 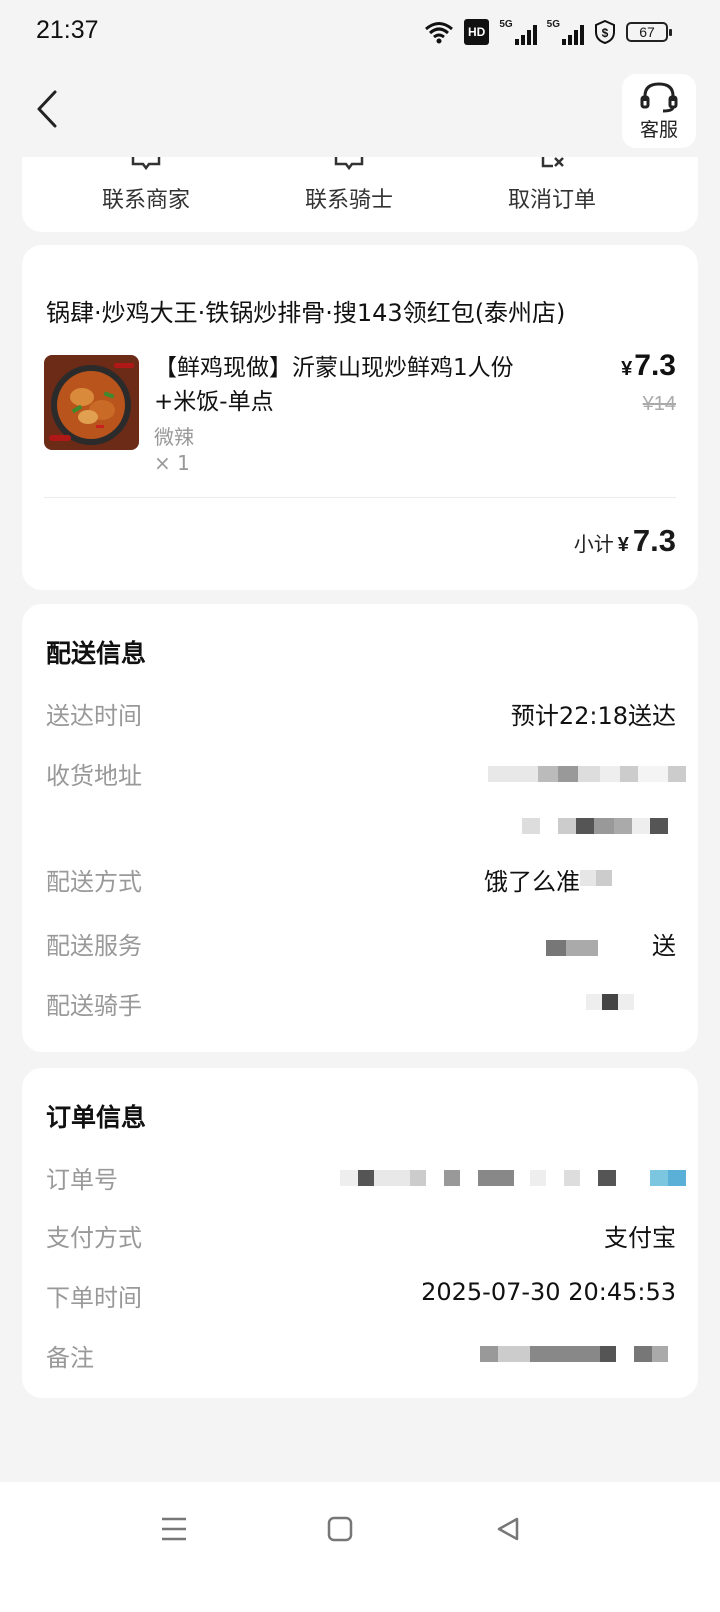 I want to click on item-price: ¥7.3, so click(x=648, y=366).